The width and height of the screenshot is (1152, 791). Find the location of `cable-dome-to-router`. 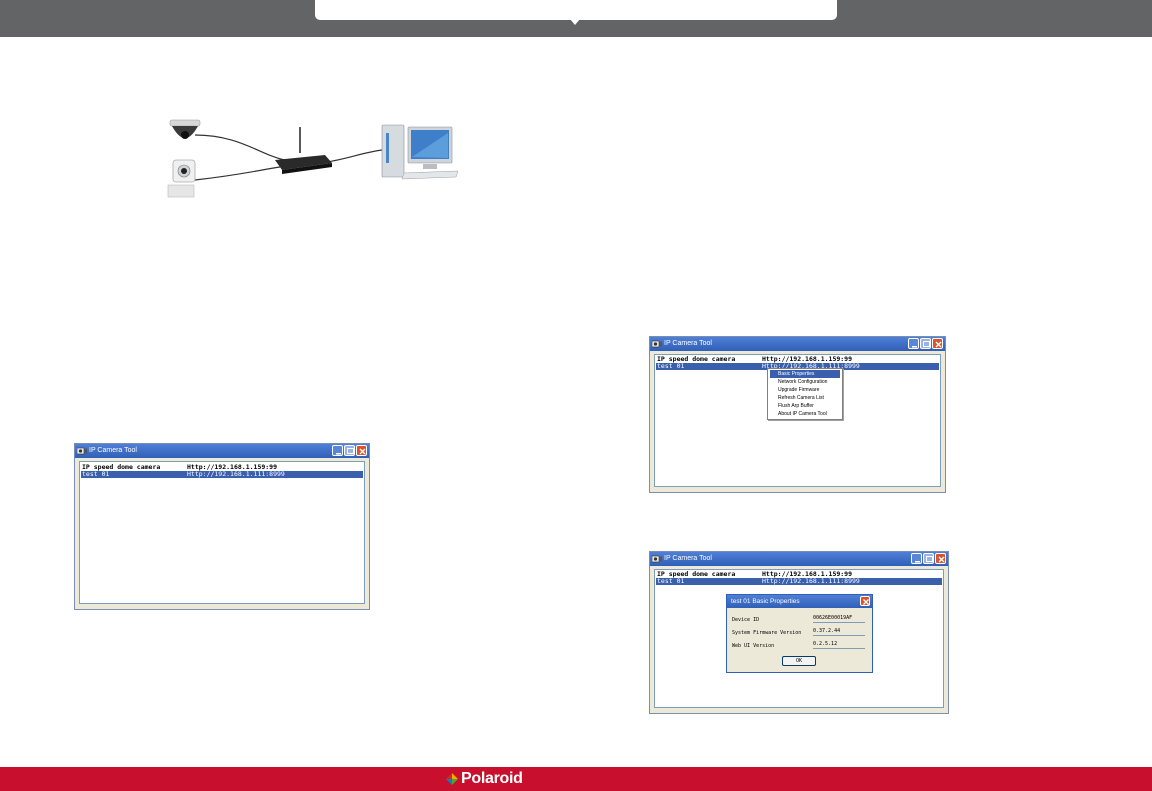

cable-dome-to-router is located at coordinates (240, 147).